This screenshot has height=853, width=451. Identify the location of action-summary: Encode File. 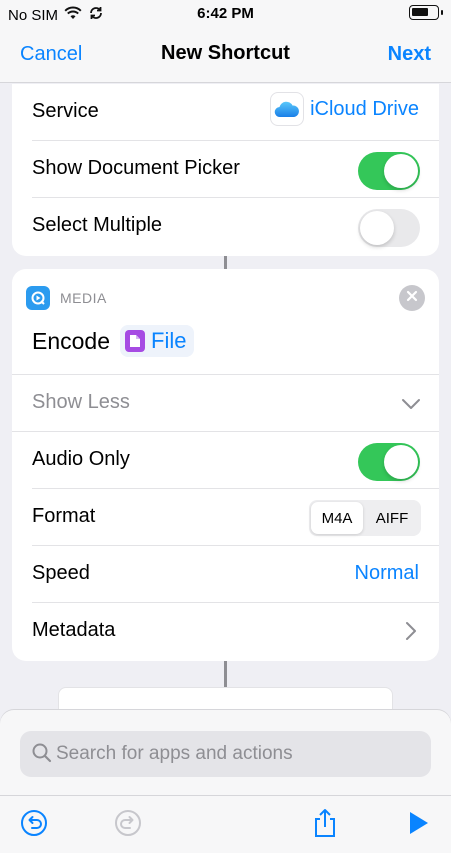
(113, 341).